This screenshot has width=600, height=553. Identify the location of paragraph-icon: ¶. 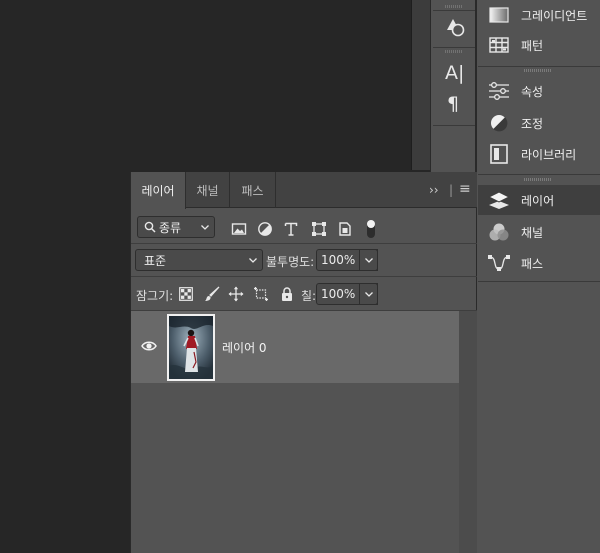
(458, 104).